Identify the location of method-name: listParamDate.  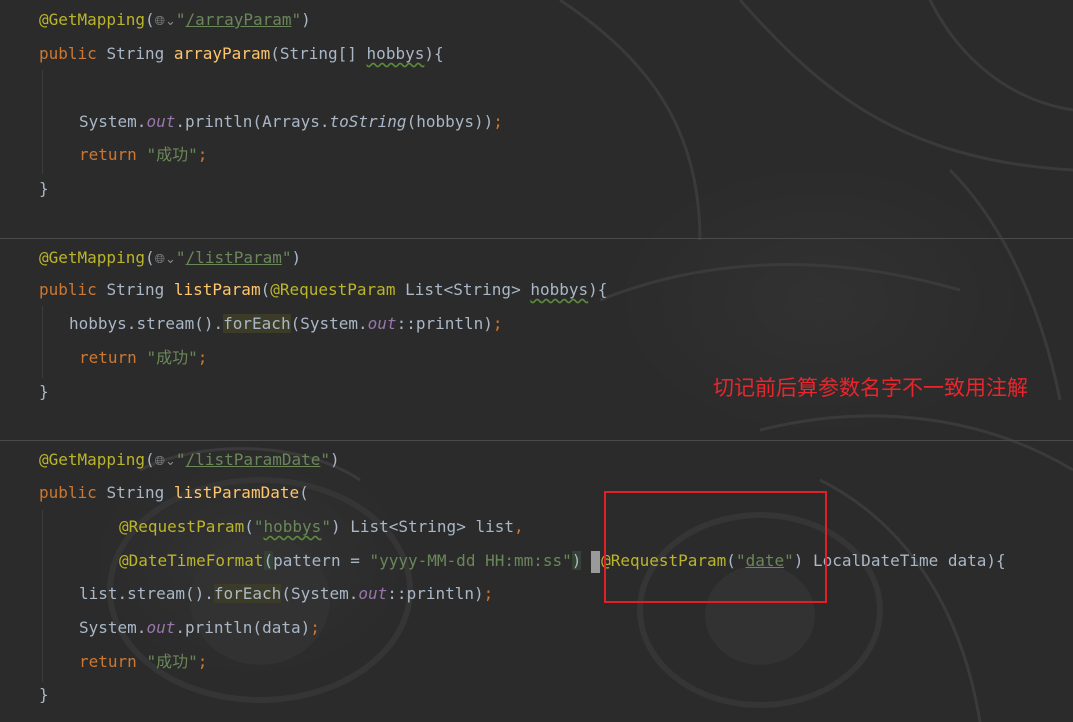
(236, 492).